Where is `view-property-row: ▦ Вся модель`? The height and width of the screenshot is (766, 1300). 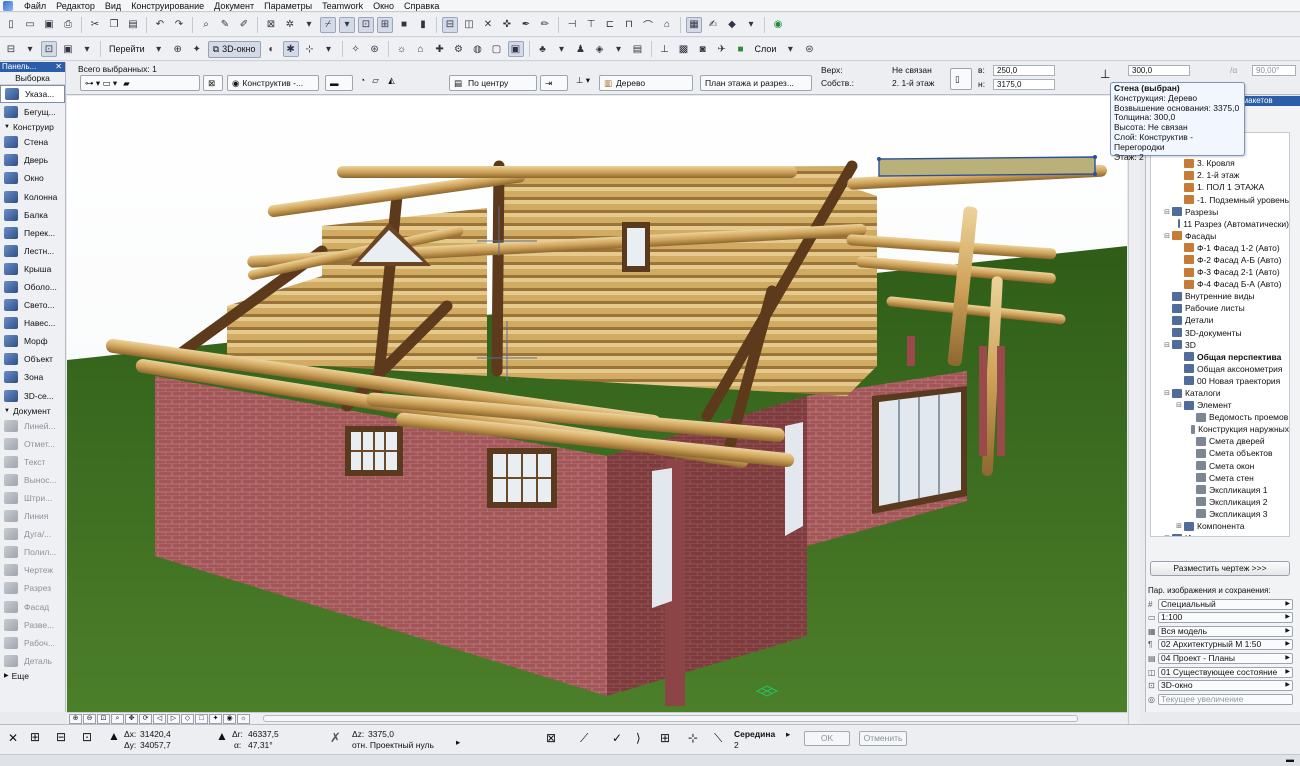 view-property-row: ▦ Вся модель is located at coordinates (1220, 631).